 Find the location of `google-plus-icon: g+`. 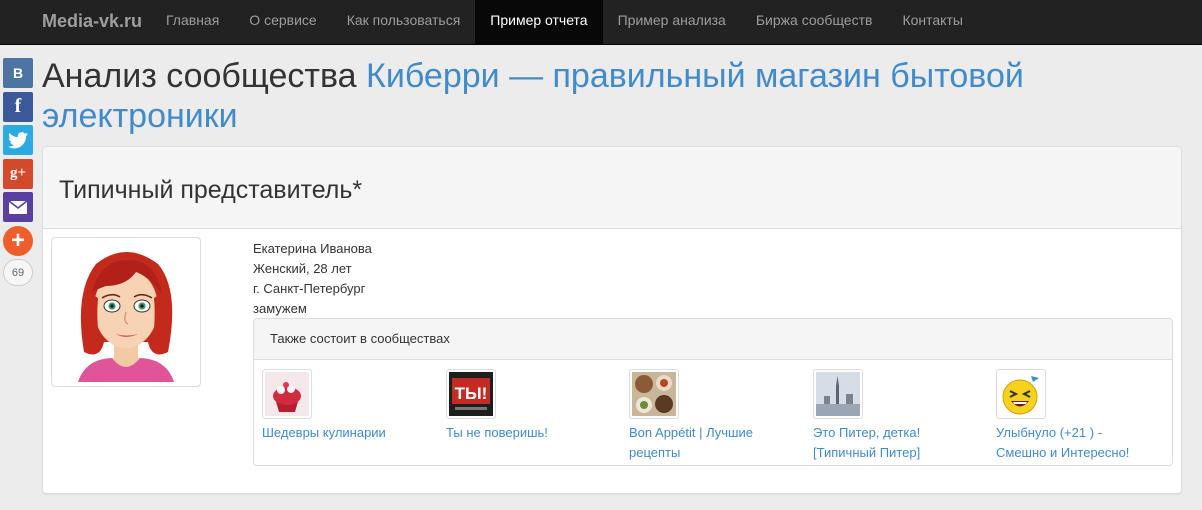

google-plus-icon: g+ is located at coordinates (18, 173).